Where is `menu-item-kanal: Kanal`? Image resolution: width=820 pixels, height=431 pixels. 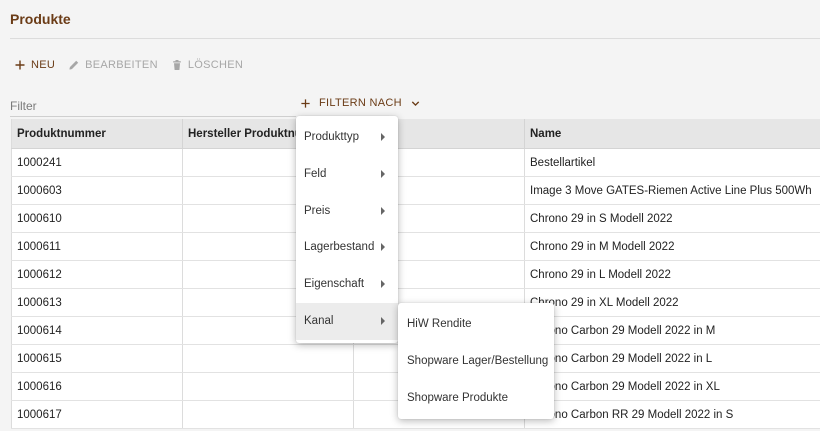 menu-item-kanal: Kanal is located at coordinates (347, 321).